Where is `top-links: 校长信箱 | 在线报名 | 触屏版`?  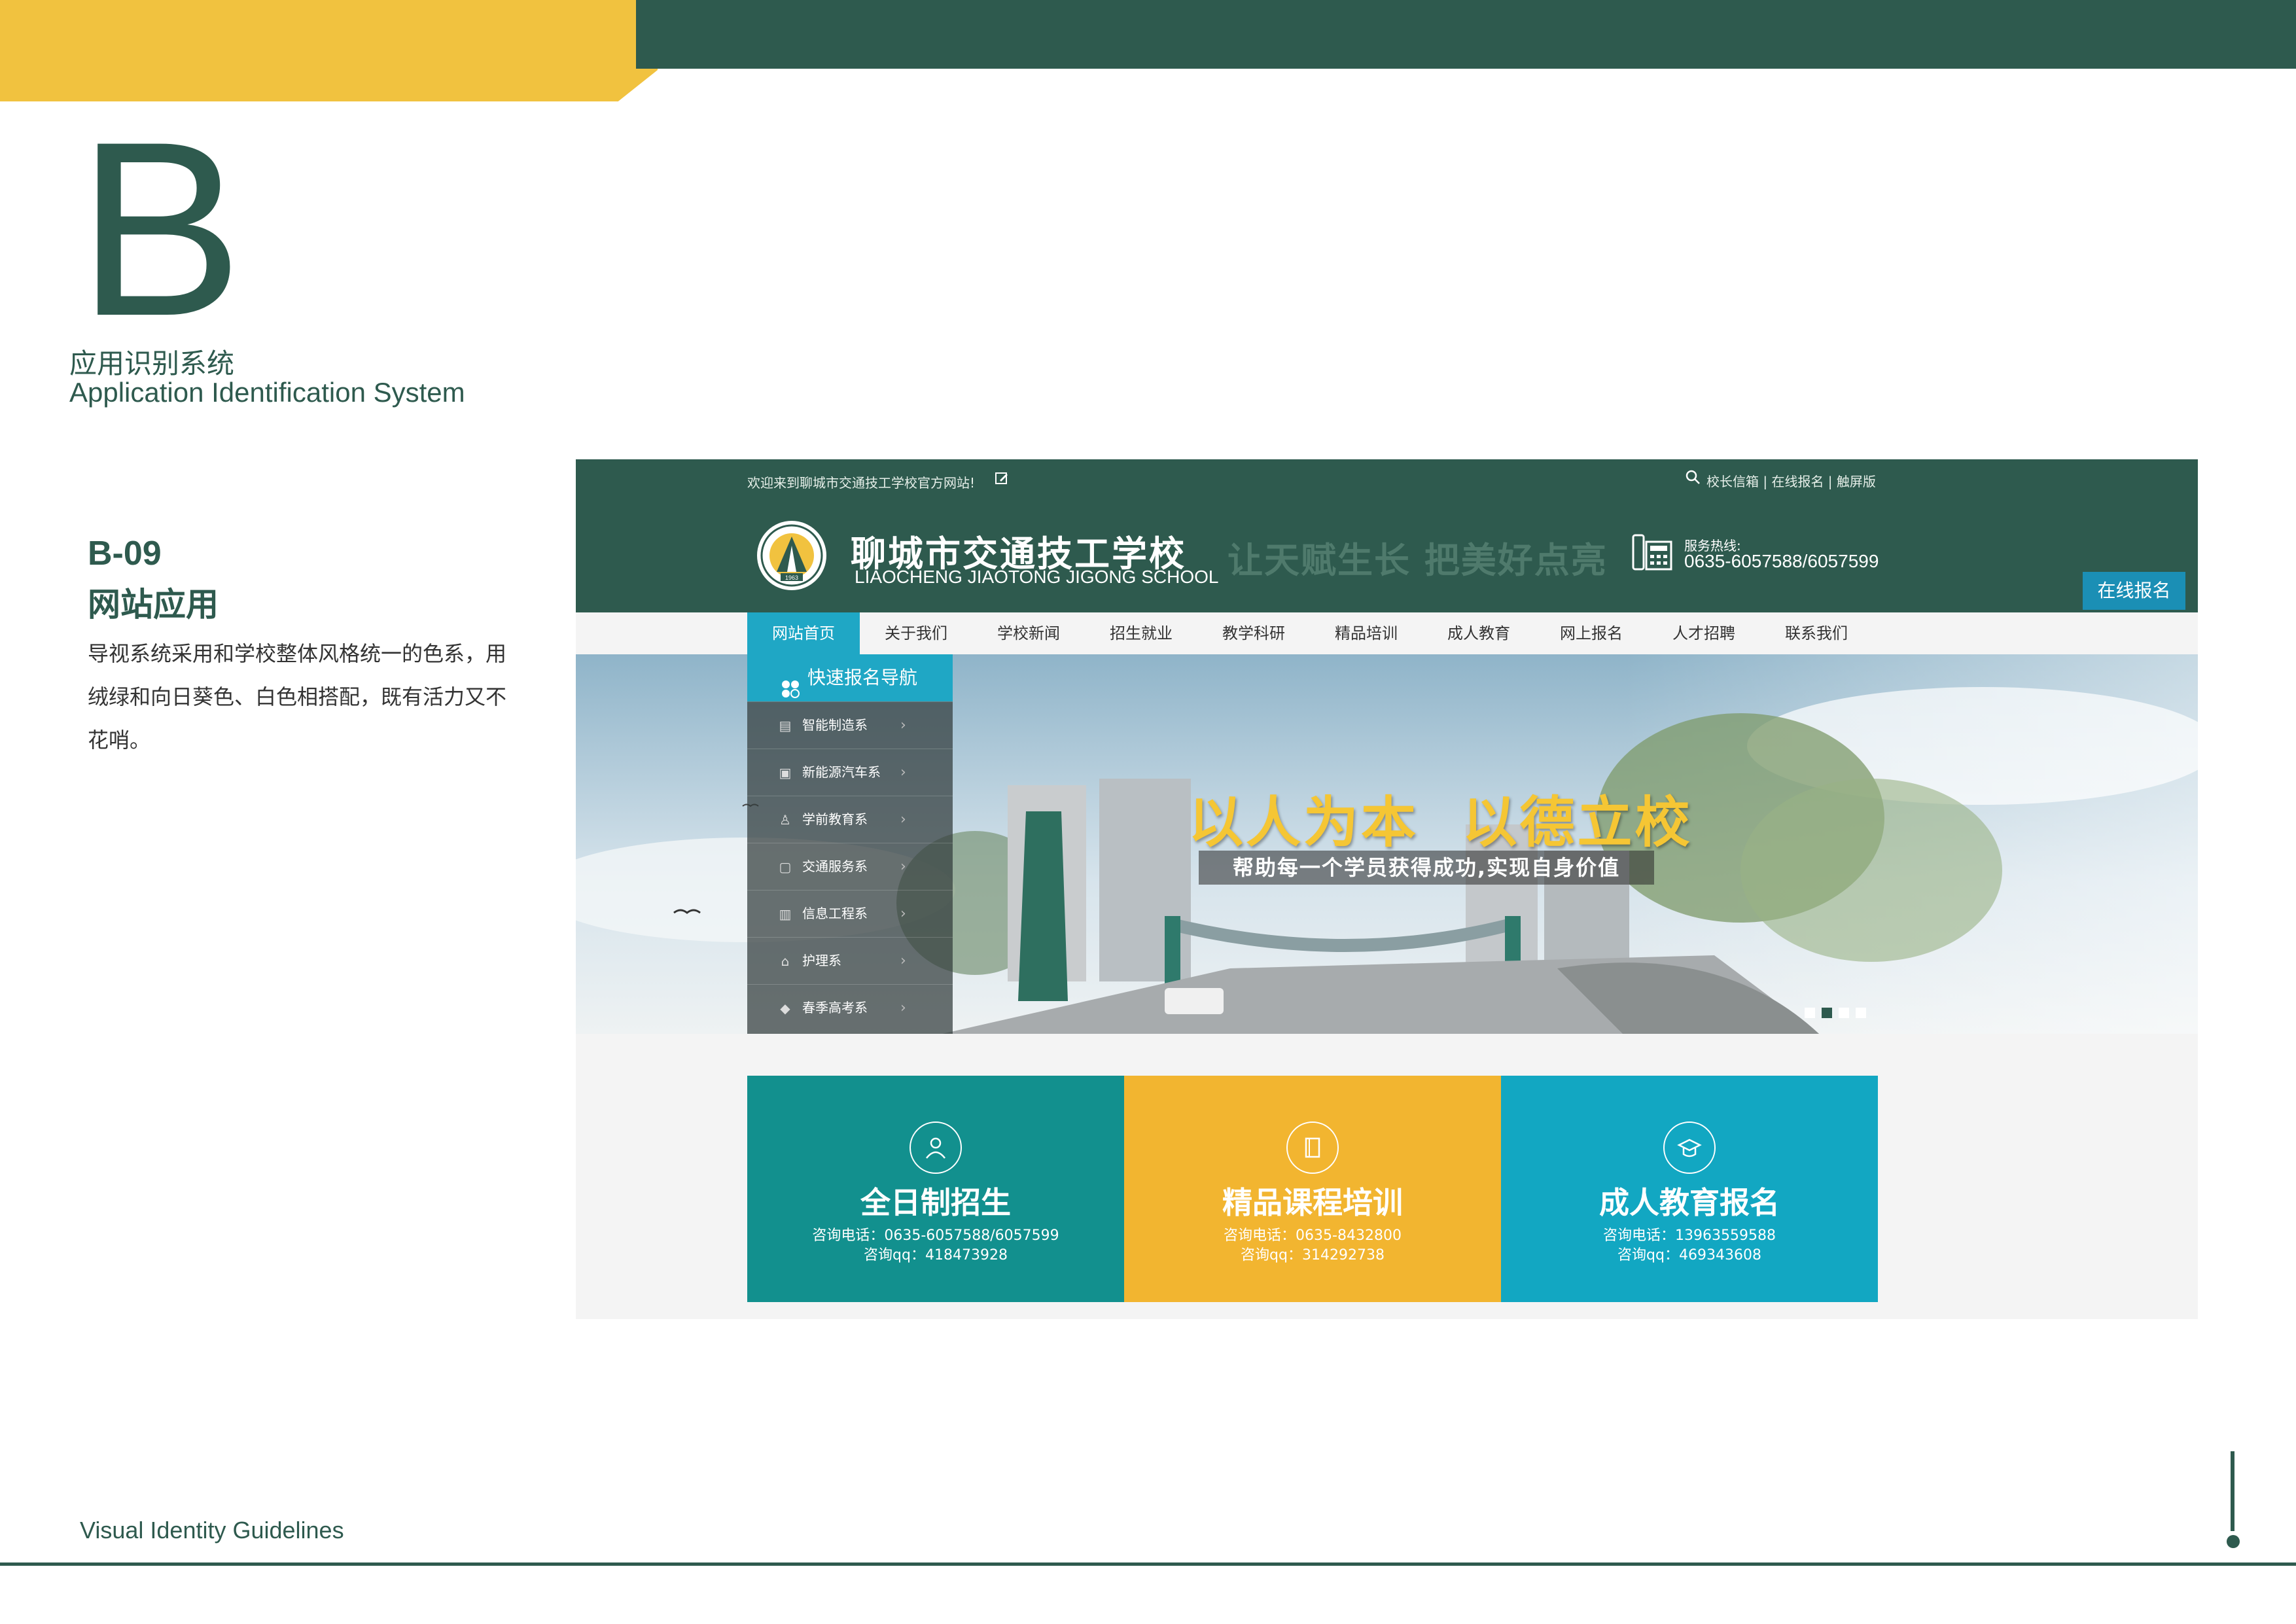 top-links: 校长信箱 | 在线报名 | 触屏版 is located at coordinates (1791, 480).